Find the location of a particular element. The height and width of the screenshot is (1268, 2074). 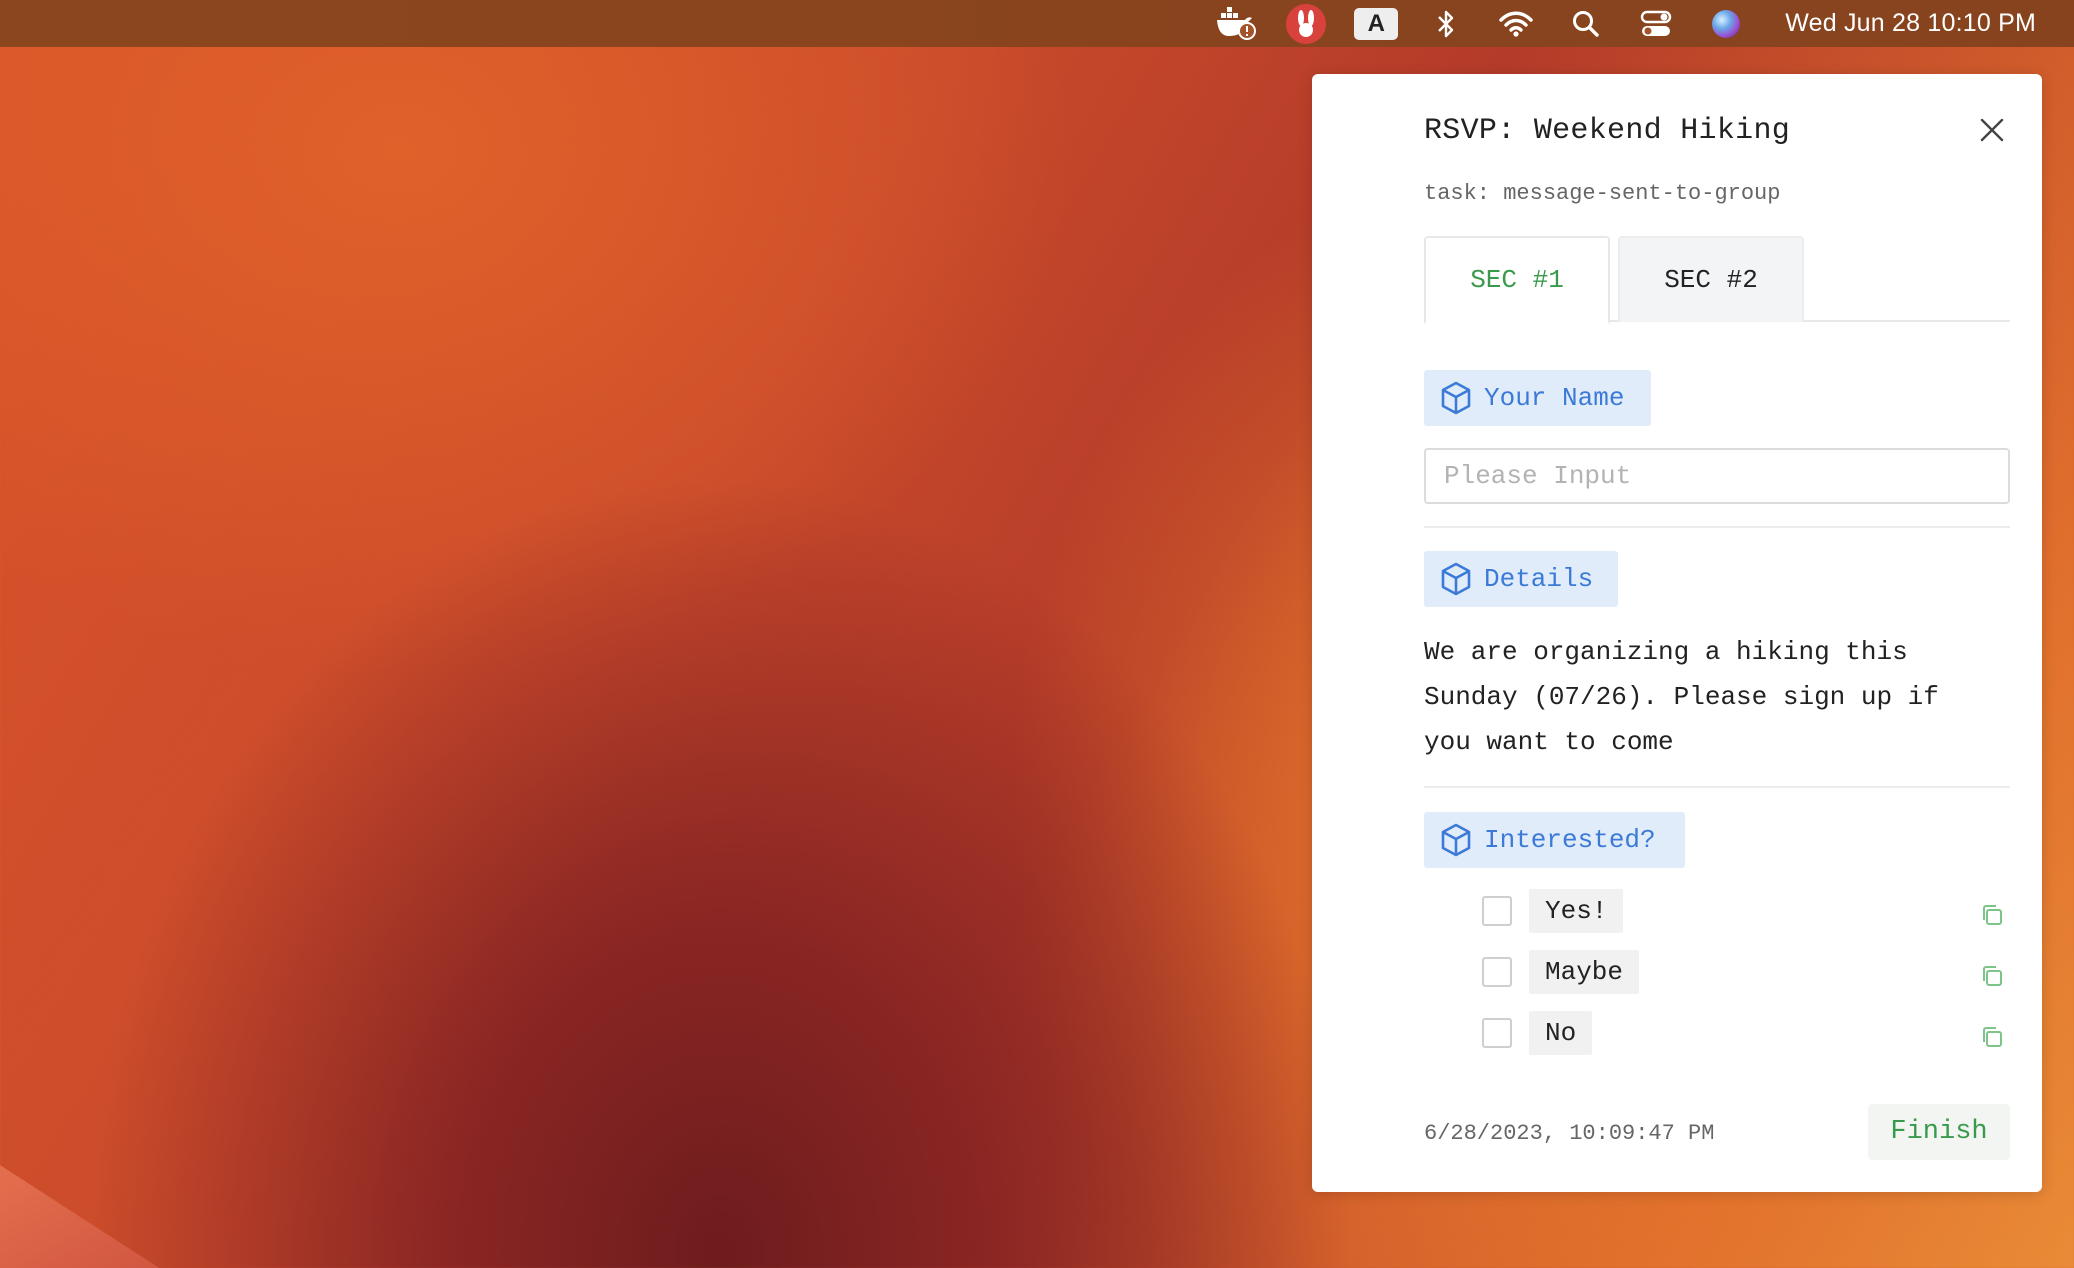

menu-bar-clock: Wed Jun 28 10:10 PM is located at coordinates (1910, 23).